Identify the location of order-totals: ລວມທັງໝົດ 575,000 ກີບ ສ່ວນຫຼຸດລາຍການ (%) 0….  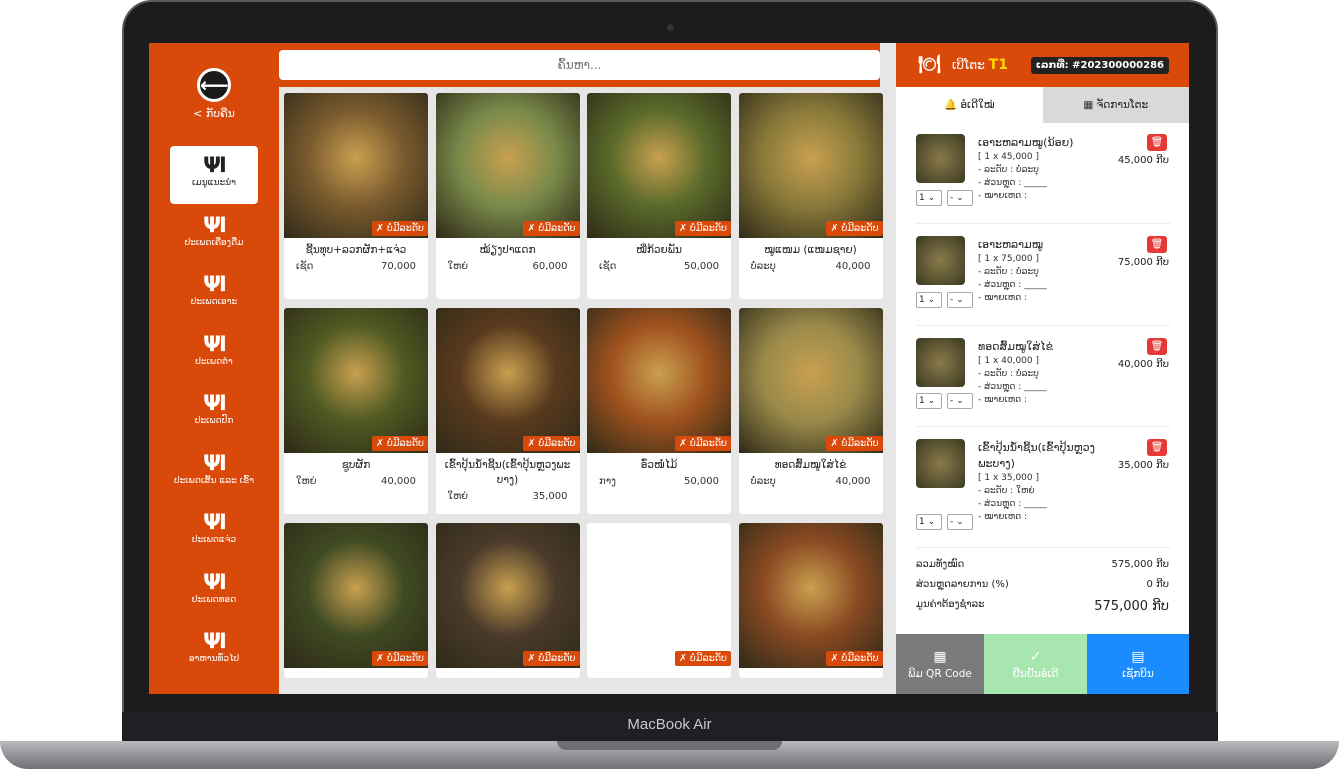
(1042, 582).